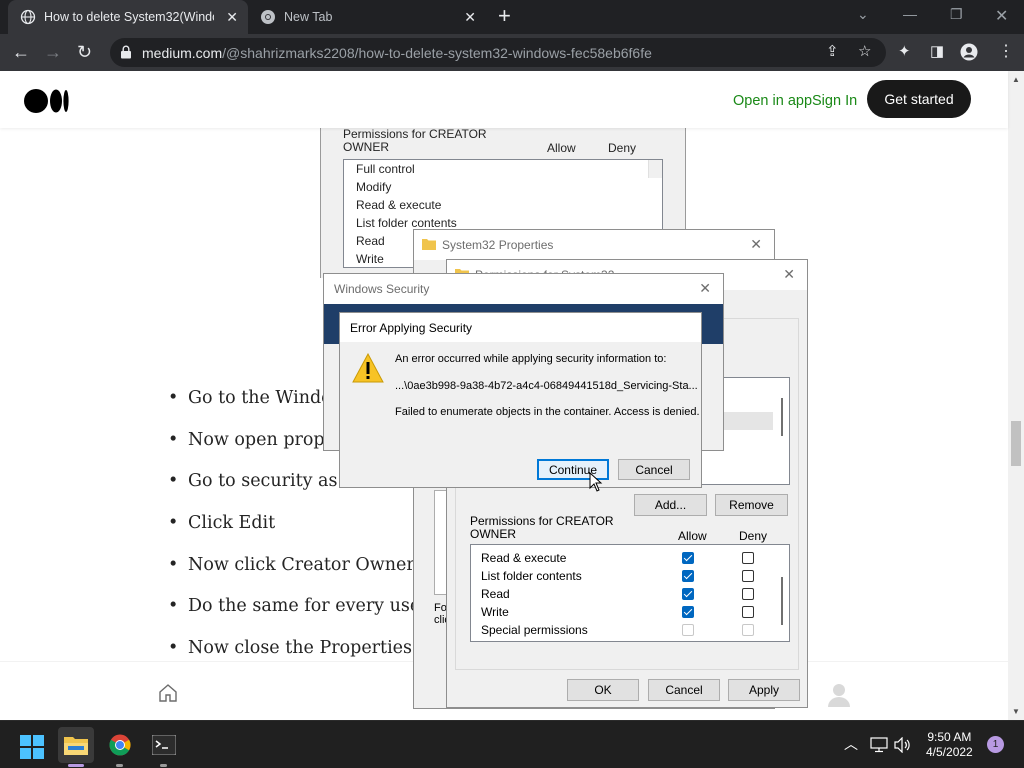  I want to click on deny-header: Deny, so click(622, 148).